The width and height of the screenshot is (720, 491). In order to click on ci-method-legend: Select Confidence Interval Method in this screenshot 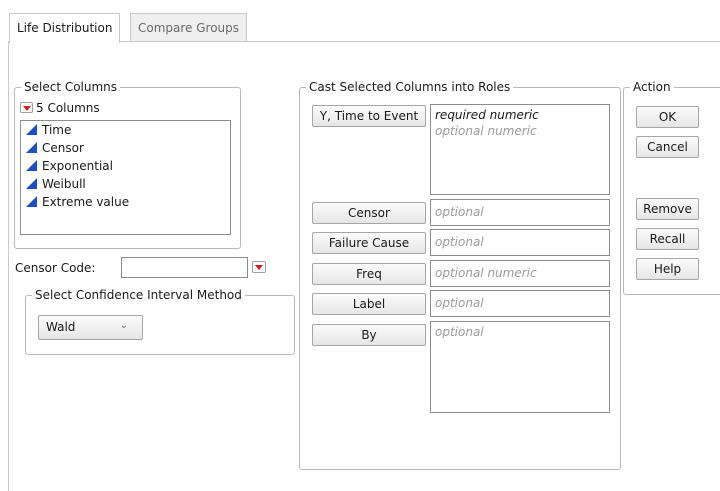, I will do `click(138, 295)`.